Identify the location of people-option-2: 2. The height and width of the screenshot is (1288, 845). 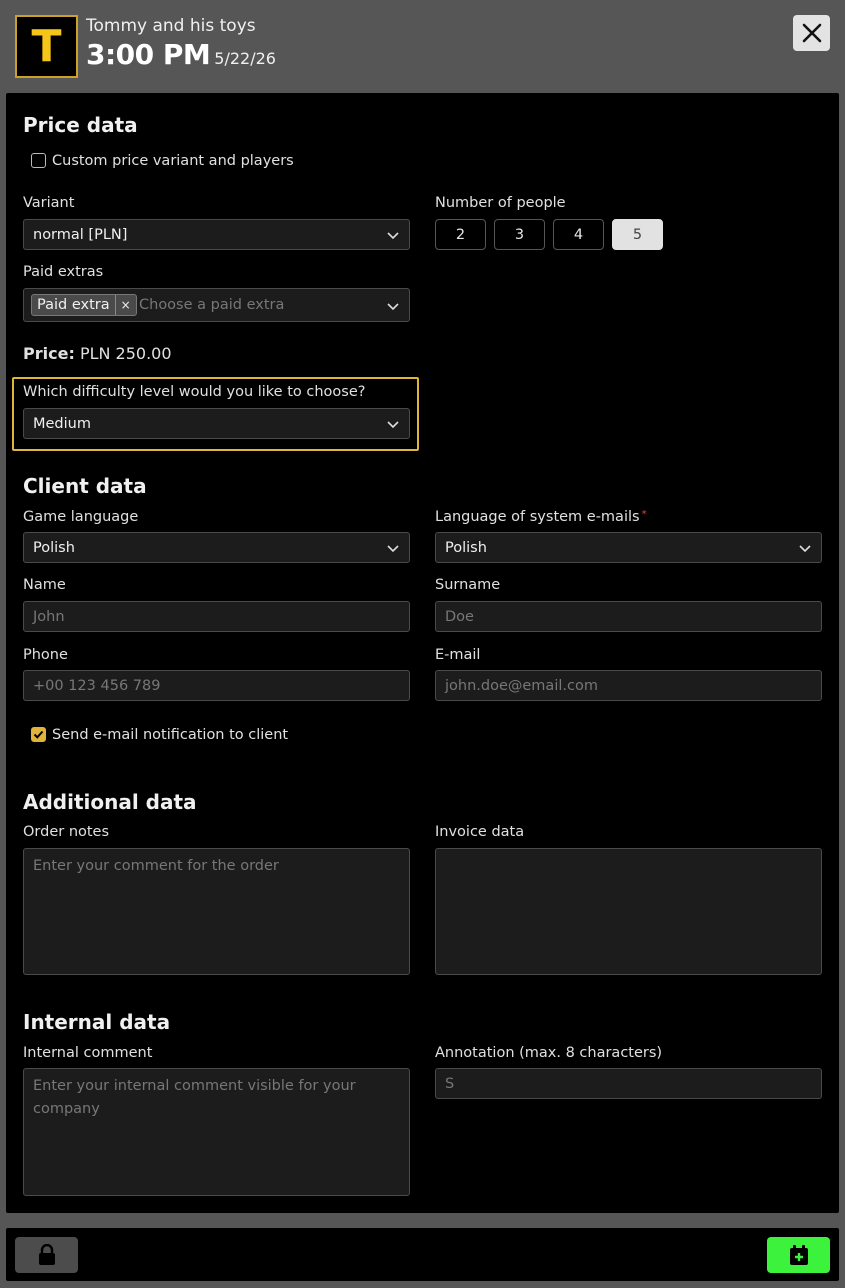
(460, 234).